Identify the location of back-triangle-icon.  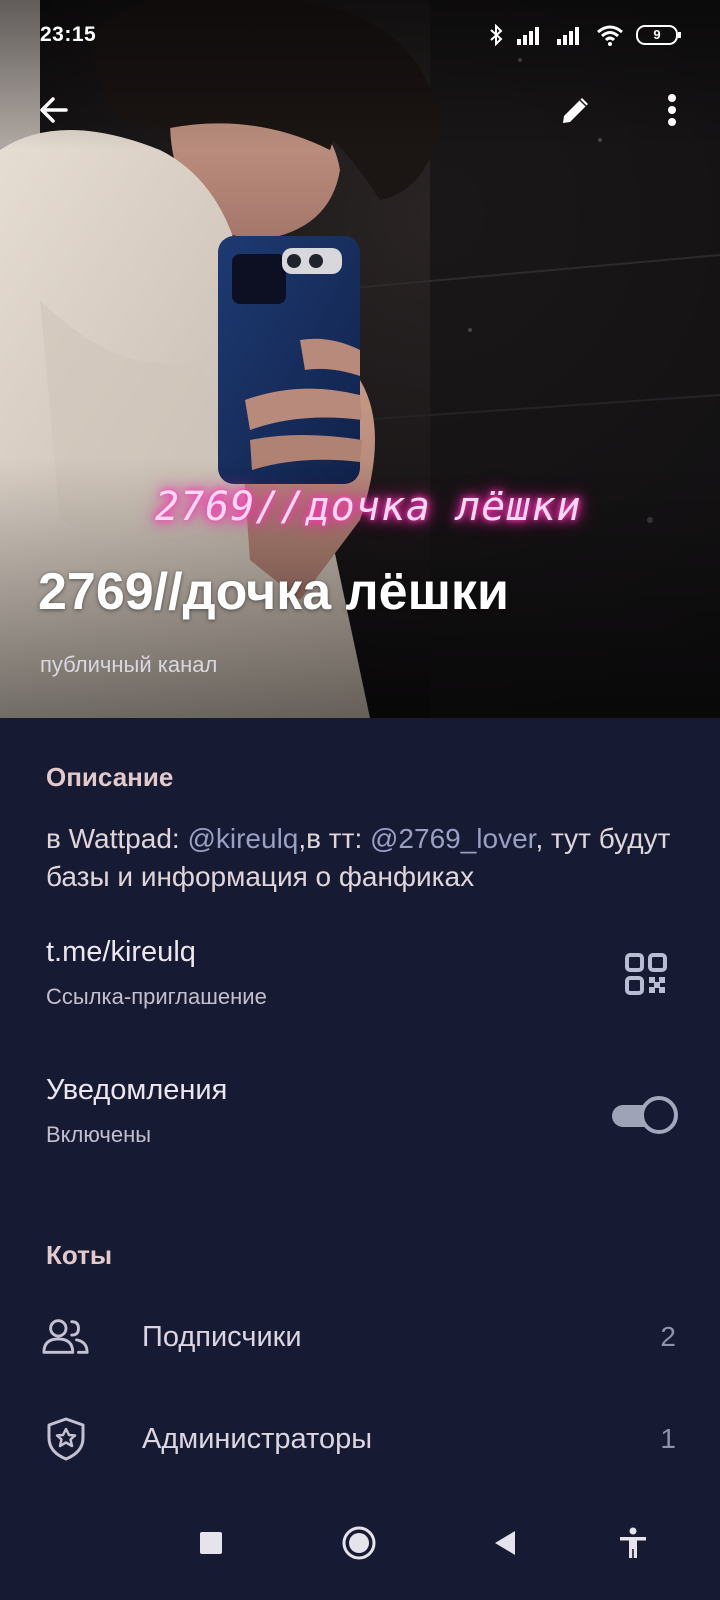
(505, 1545).